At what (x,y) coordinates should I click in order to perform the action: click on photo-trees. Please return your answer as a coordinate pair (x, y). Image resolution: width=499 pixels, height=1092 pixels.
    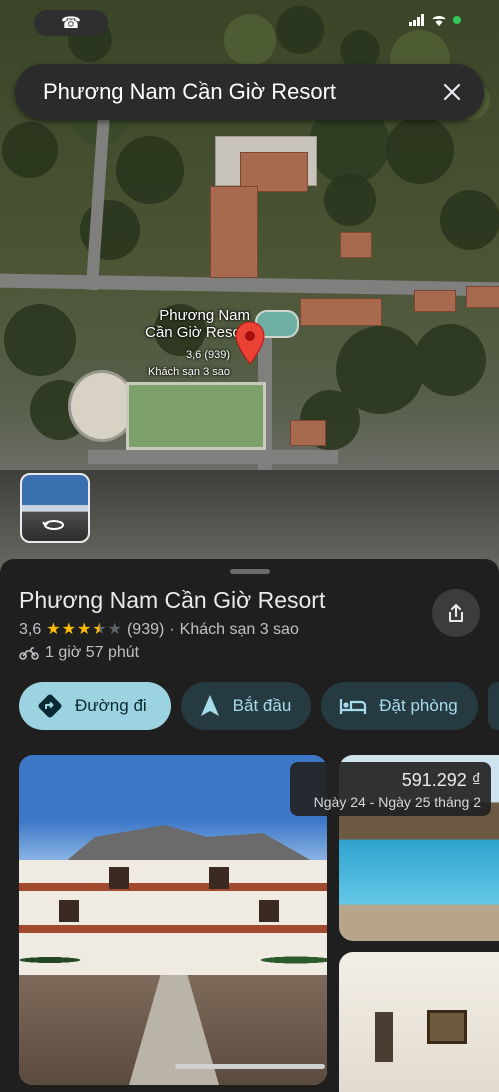
    Looking at the image, I should click on (173, 955).